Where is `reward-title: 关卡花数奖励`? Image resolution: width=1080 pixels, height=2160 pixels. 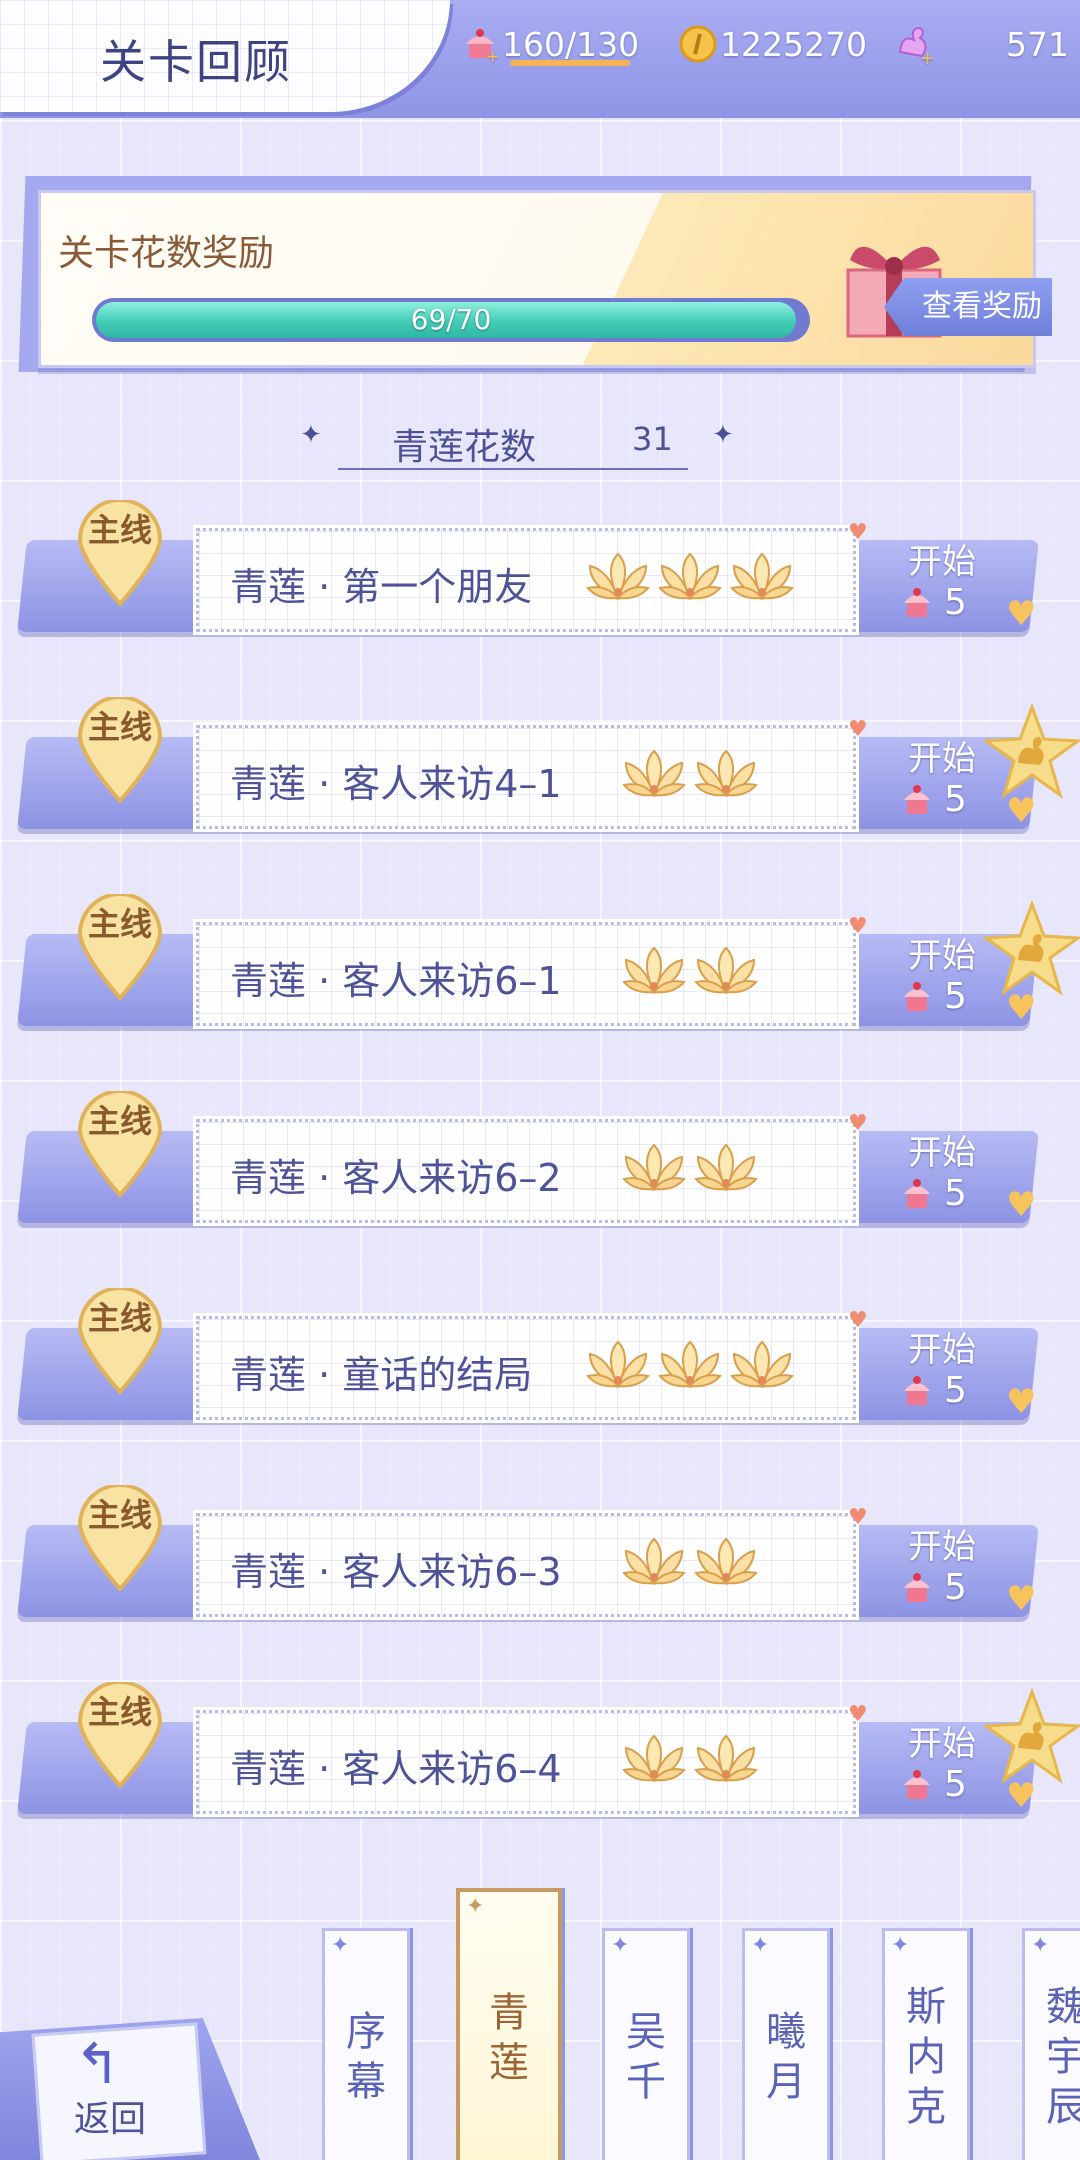
reward-title: 关卡花数奖励 is located at coordinates (166, 253).